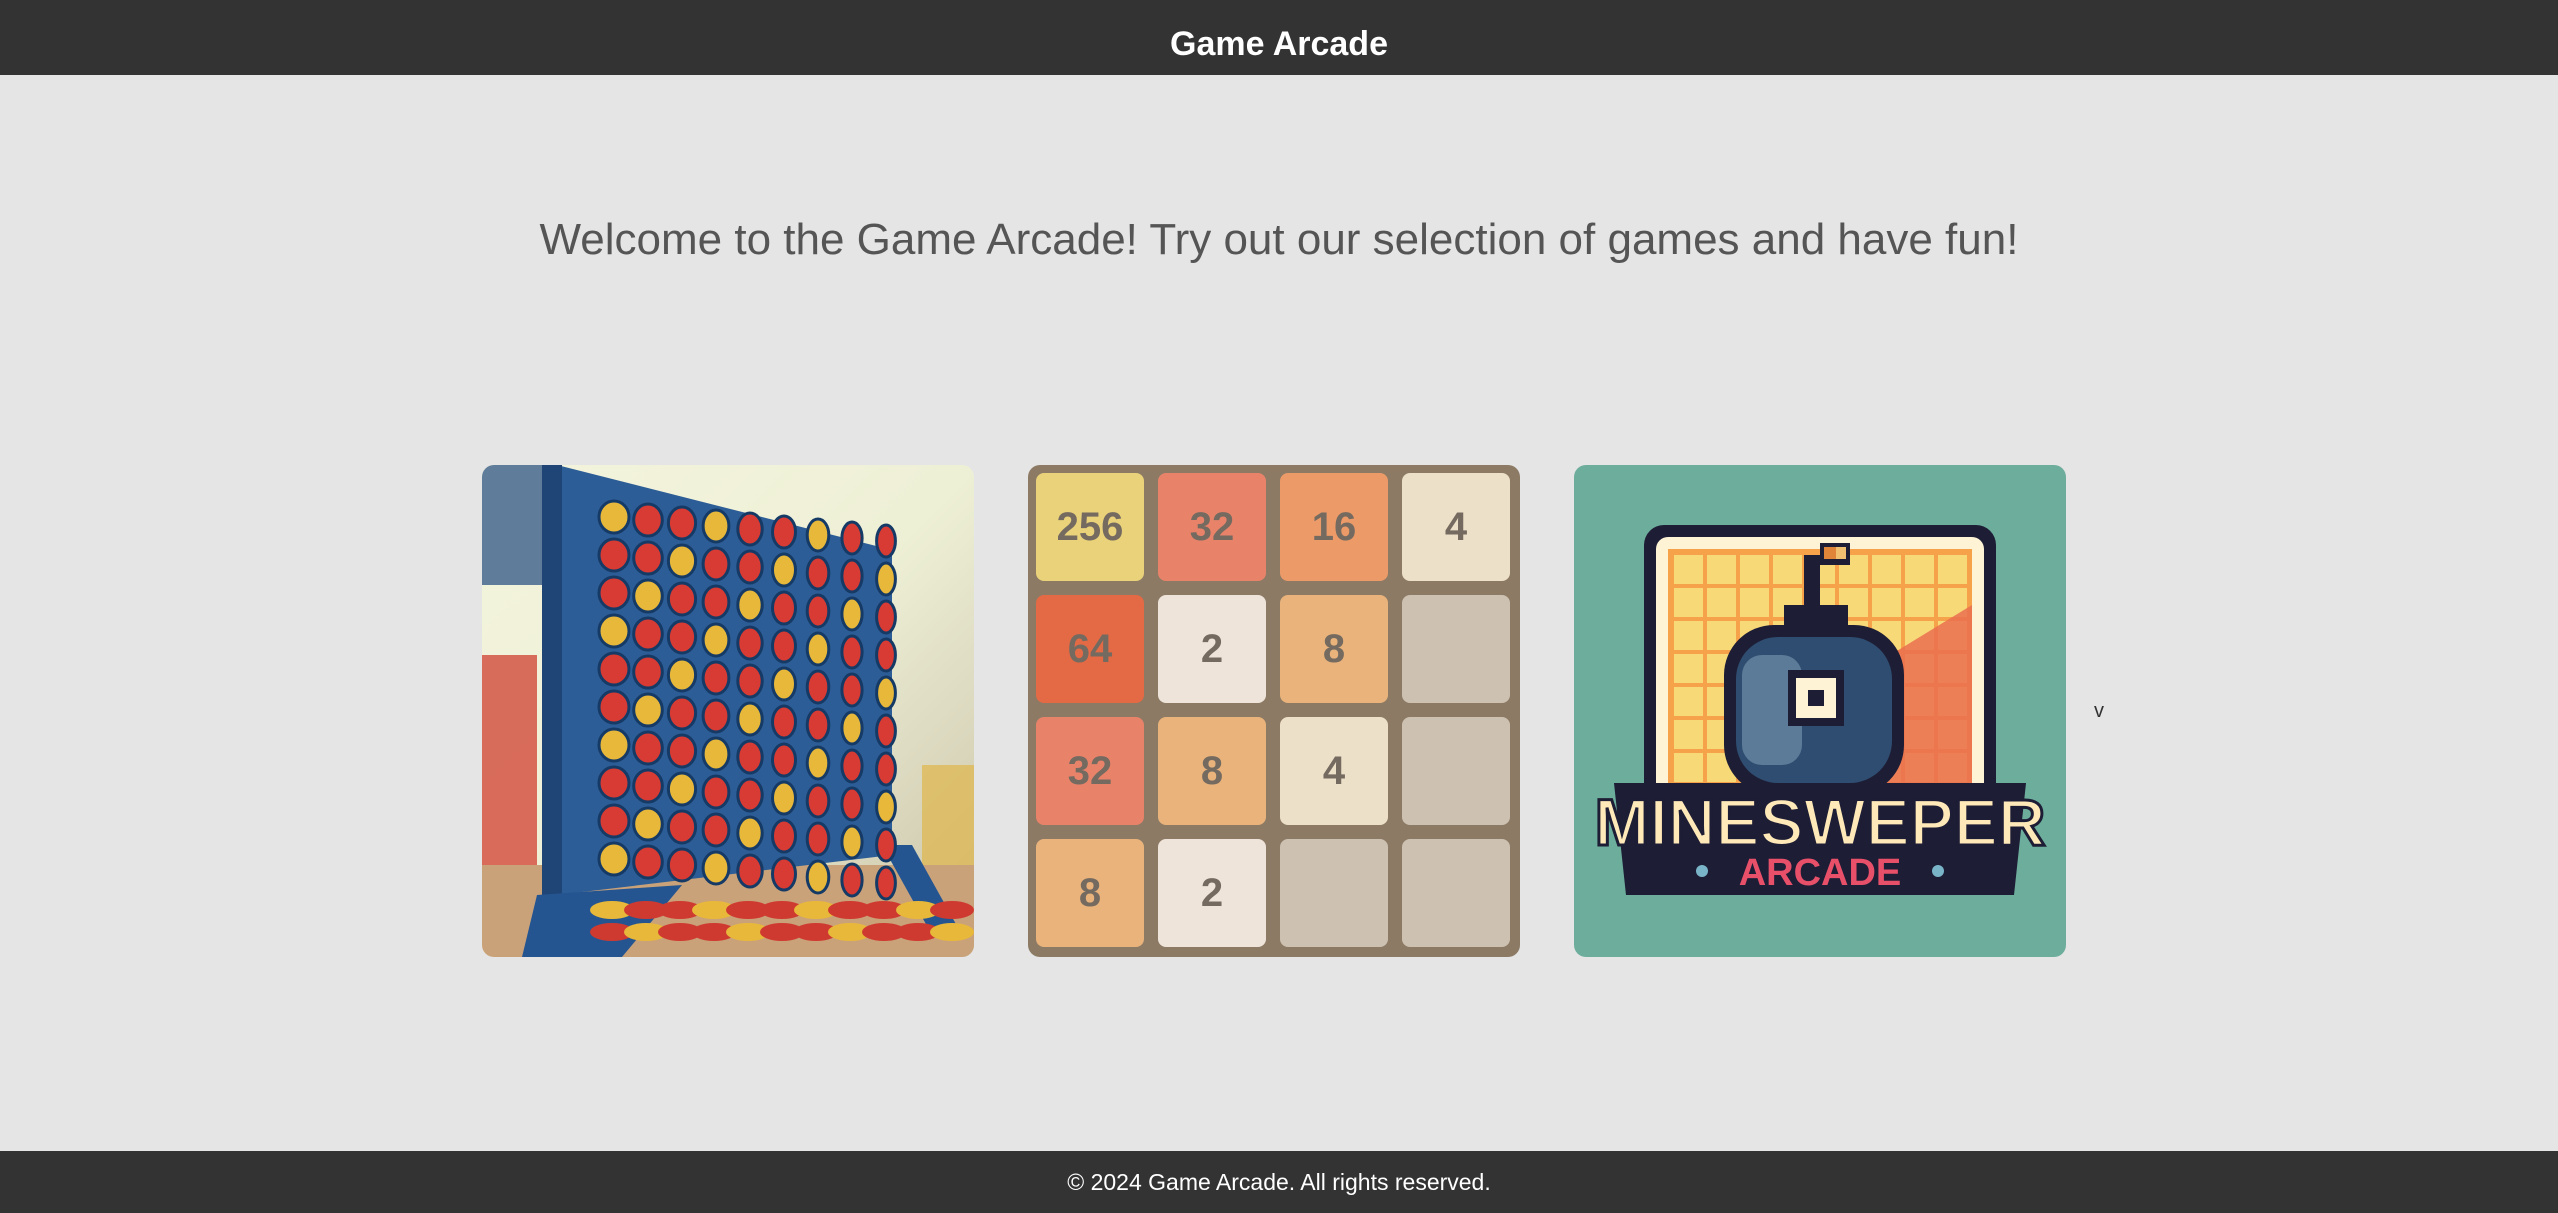 This screenshot has height=1213, width=2558. What do you see at coordinates (1212, 527) in the screenshot?
I see `tile-2048: 32` at bounding box center [1212, 527].